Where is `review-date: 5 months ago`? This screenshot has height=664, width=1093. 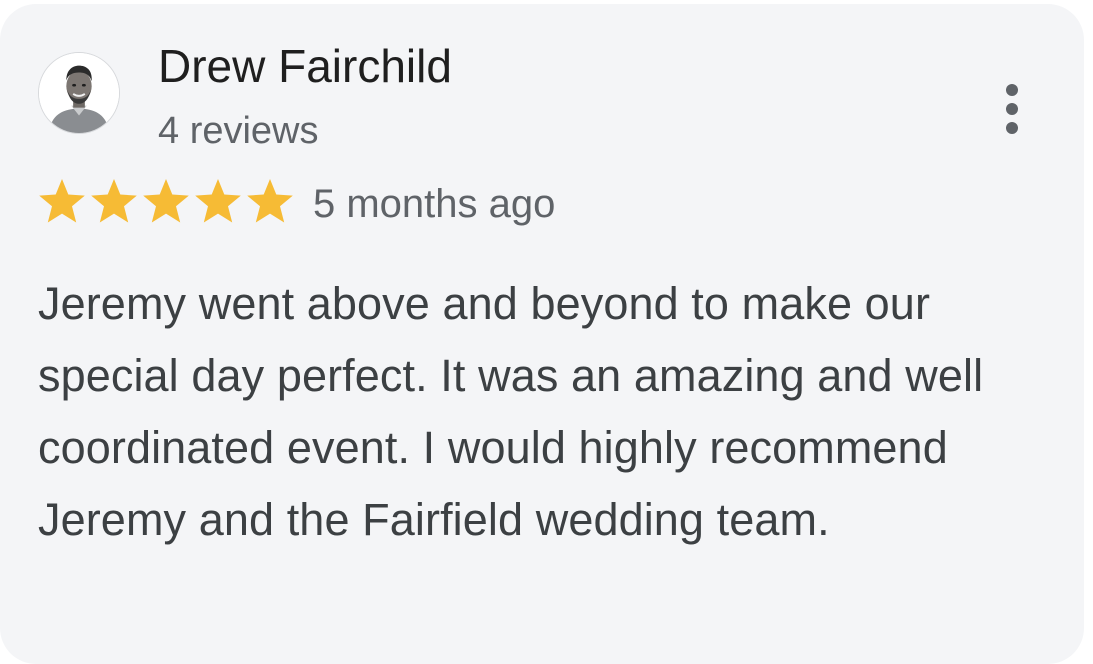
review-date: 5 months ago is located at coordinates (434, 204).